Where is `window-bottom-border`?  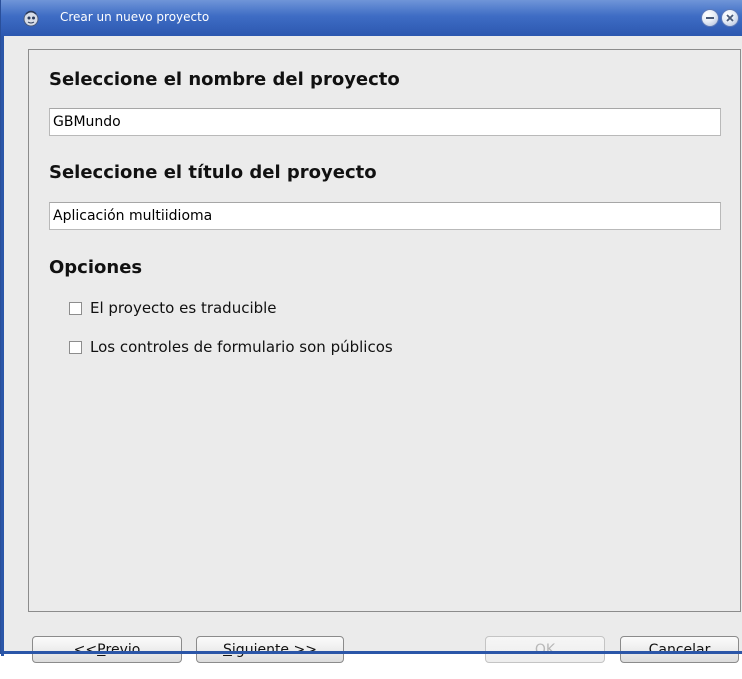 window-bottom-border is located at coordinates (371, 652).